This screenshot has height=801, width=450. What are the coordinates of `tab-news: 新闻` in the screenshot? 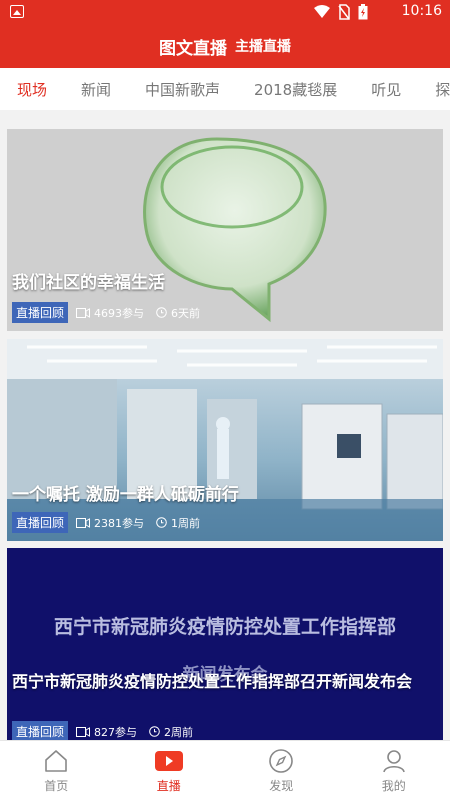 It's located at (96, 89).